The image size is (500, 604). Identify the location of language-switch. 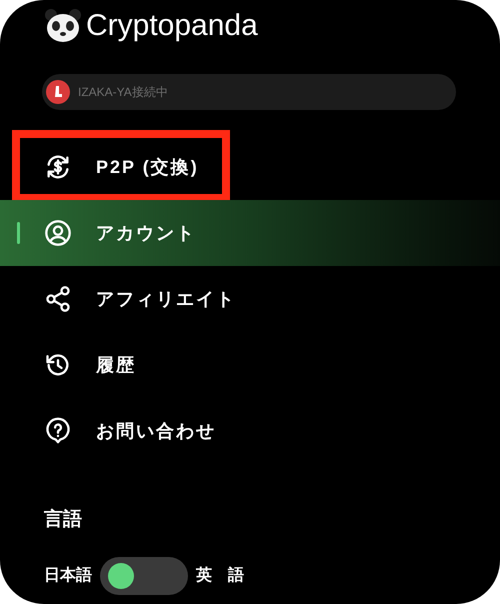
(144, 575).